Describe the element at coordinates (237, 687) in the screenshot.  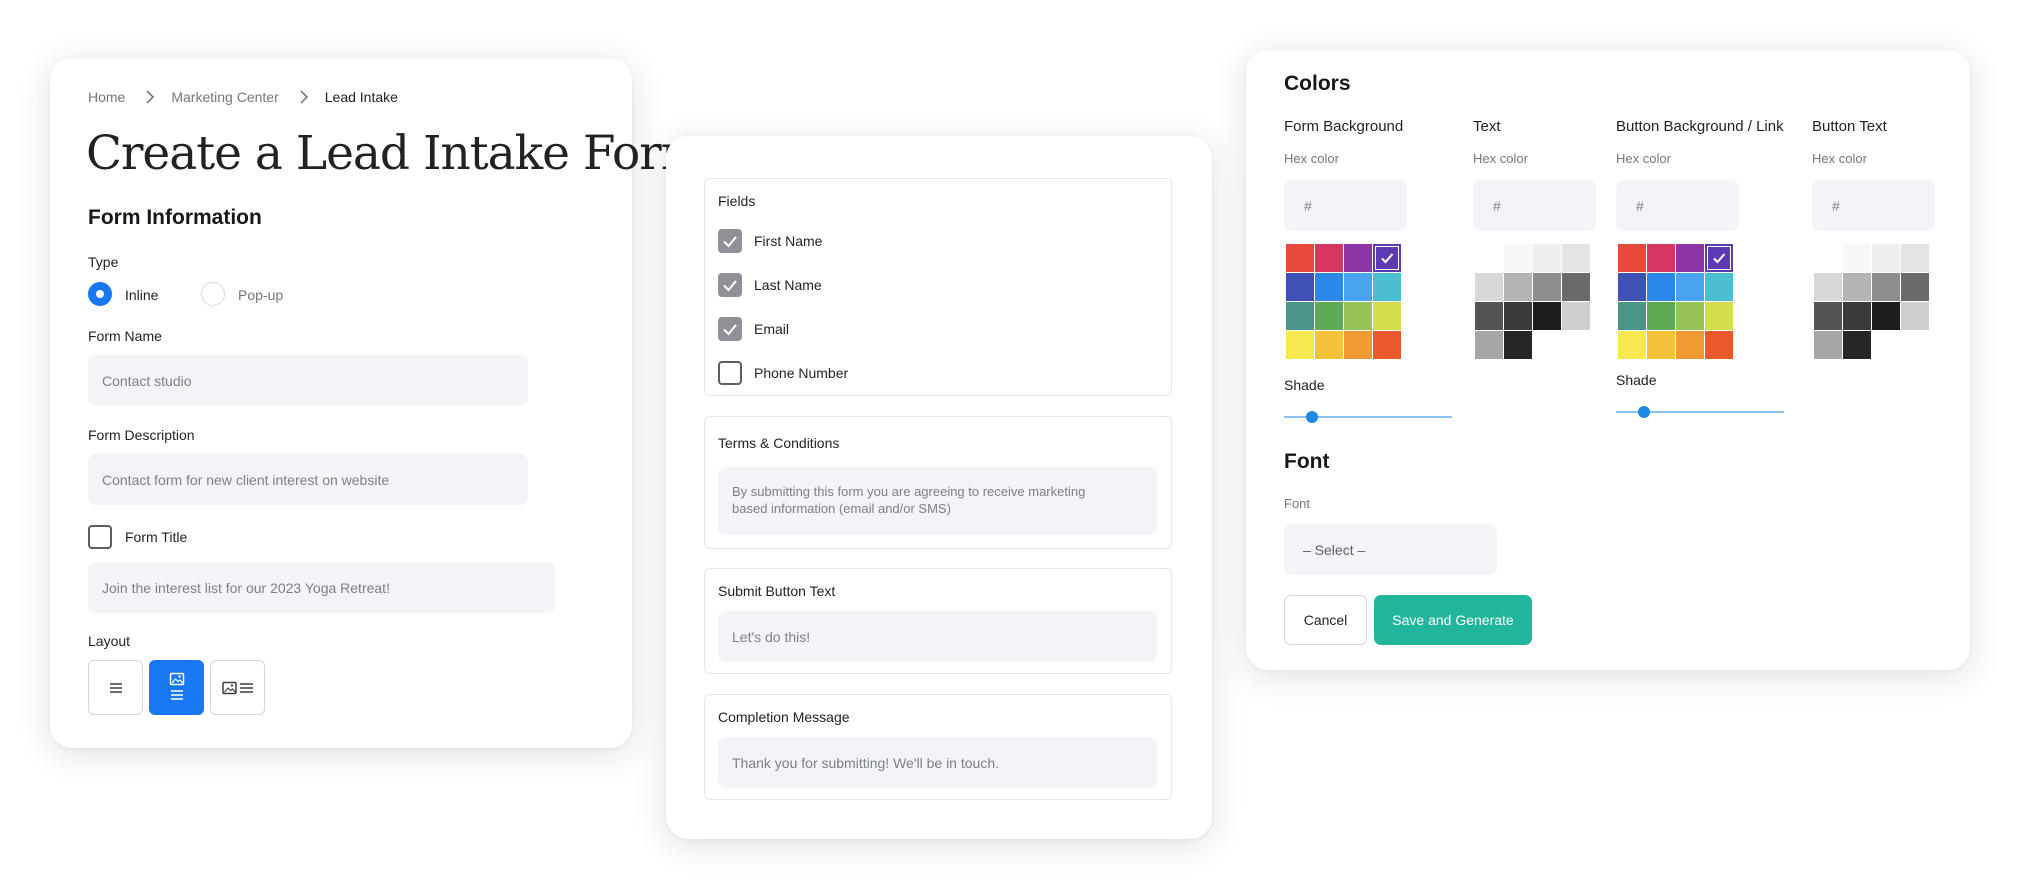
I see `layout-image-beside-button` at that location.